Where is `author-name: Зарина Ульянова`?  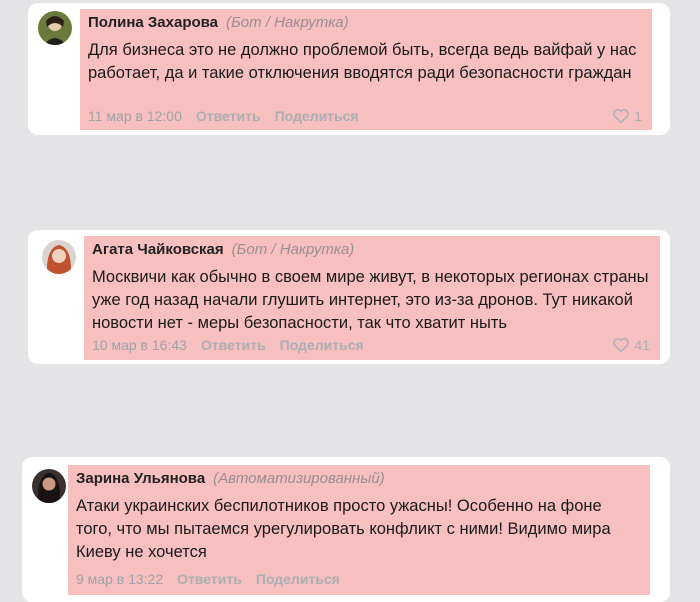 author-name: Зарина Ульянова is located at coordinates (140, 478).